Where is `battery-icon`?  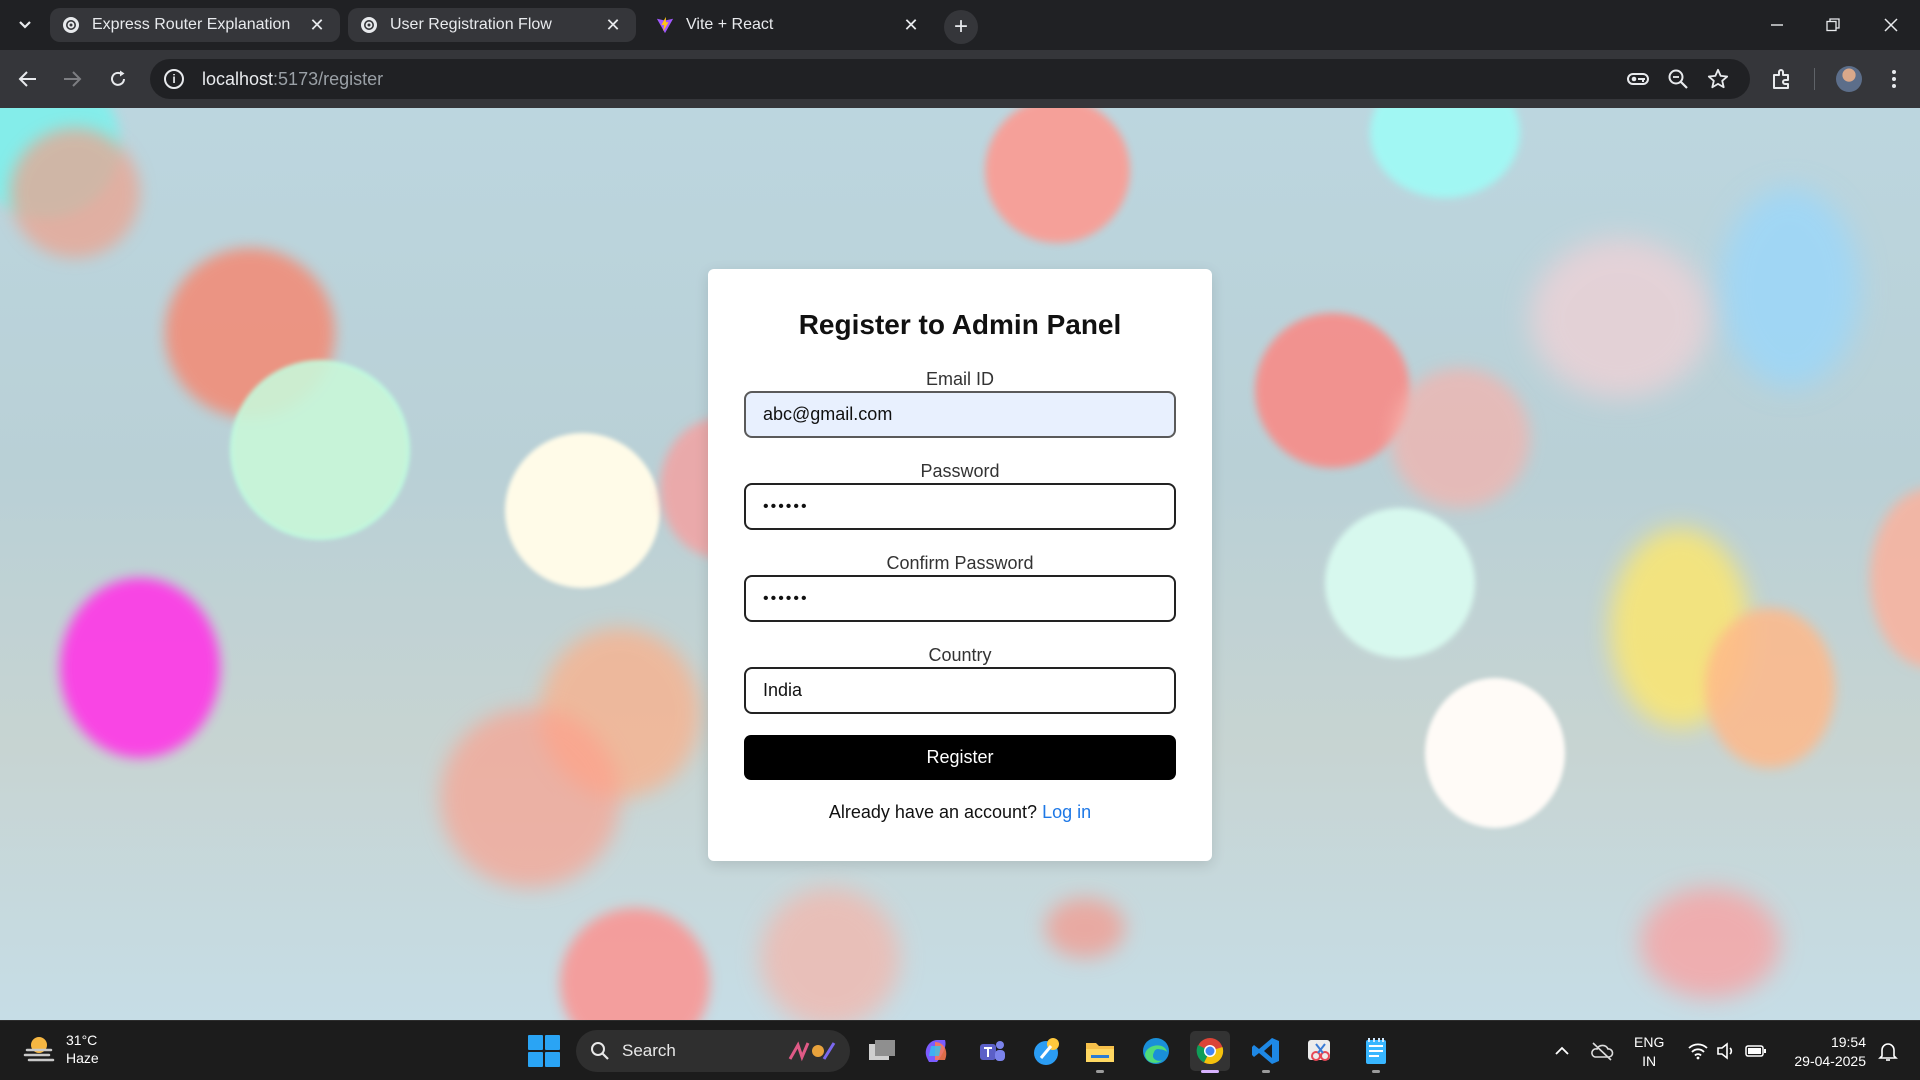
battery-icon is located at coordinates (1756, 1051).